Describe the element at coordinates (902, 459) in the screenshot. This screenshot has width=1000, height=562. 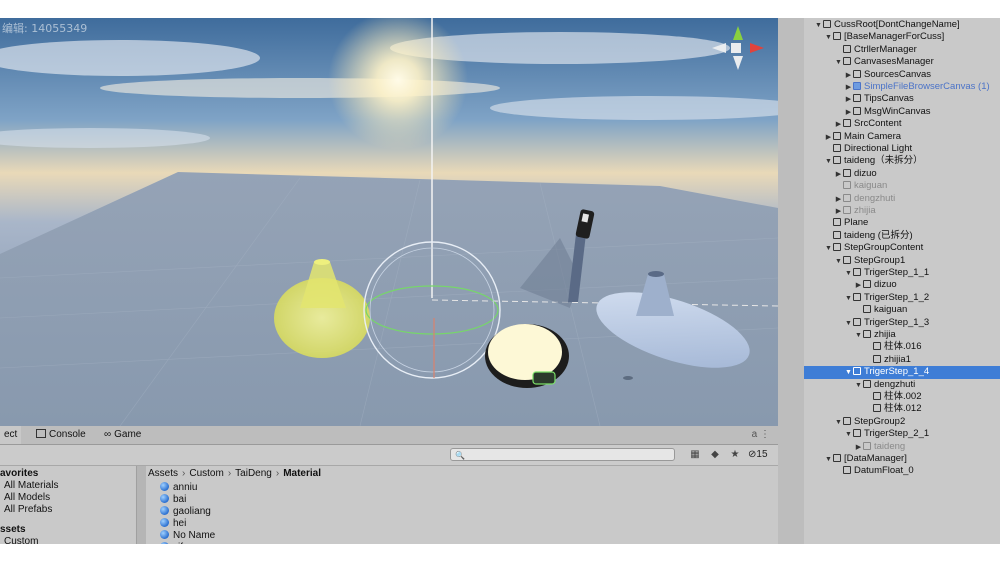
I see `hierarchy-item: ▼ [DataManager]` at that location.